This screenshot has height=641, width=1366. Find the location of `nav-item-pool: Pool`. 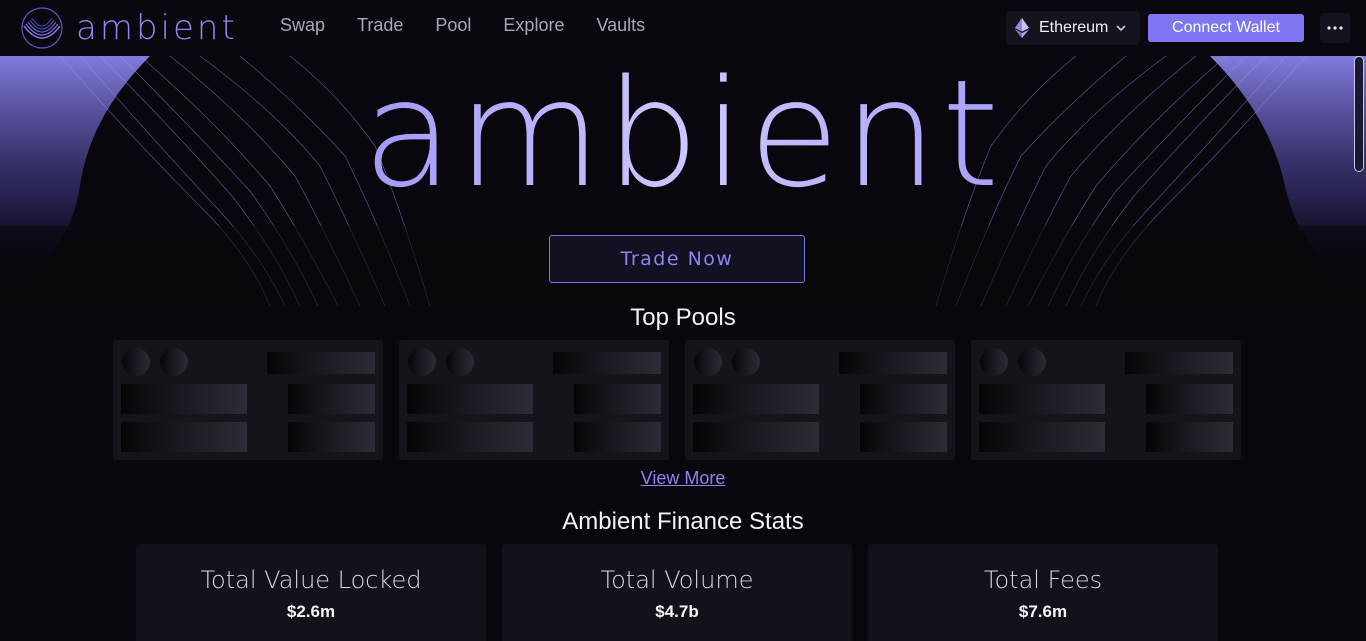

nav-item-pool: Pool is located at coordinates (453, 25).